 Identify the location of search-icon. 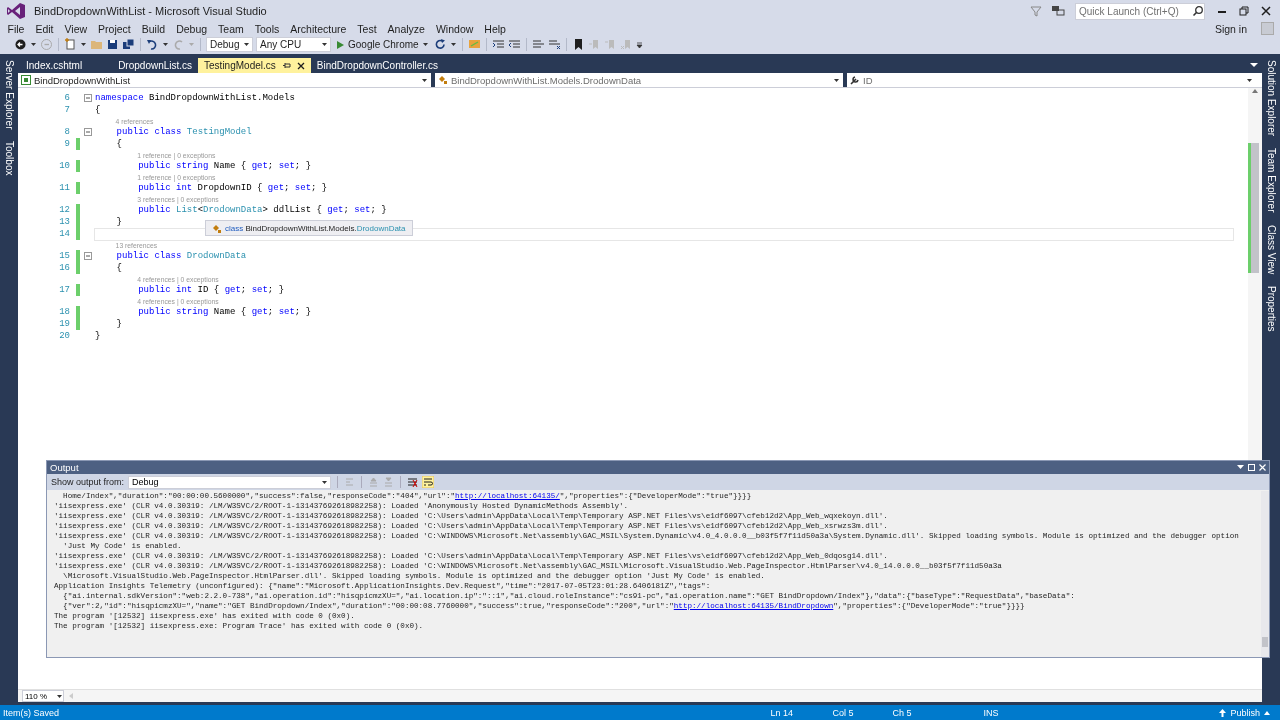
(1198, 11).